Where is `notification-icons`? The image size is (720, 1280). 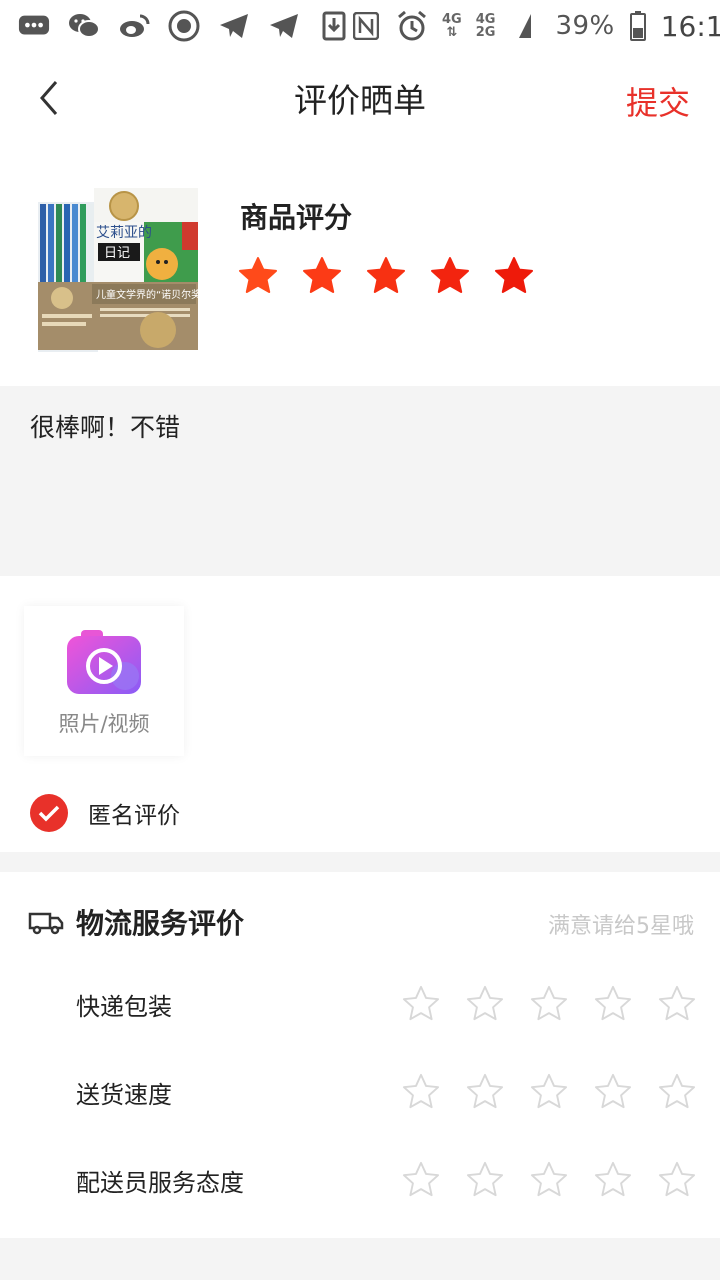
notification-icons is located at coordinates (184, 26).